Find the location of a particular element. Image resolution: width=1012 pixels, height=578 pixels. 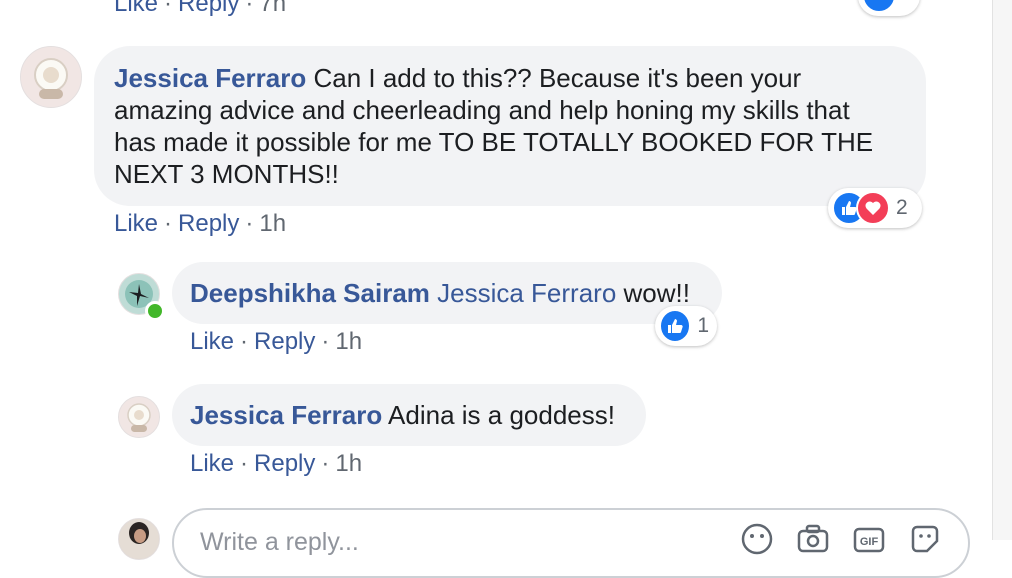

sticker-icon is located at coordinates (925, 539).